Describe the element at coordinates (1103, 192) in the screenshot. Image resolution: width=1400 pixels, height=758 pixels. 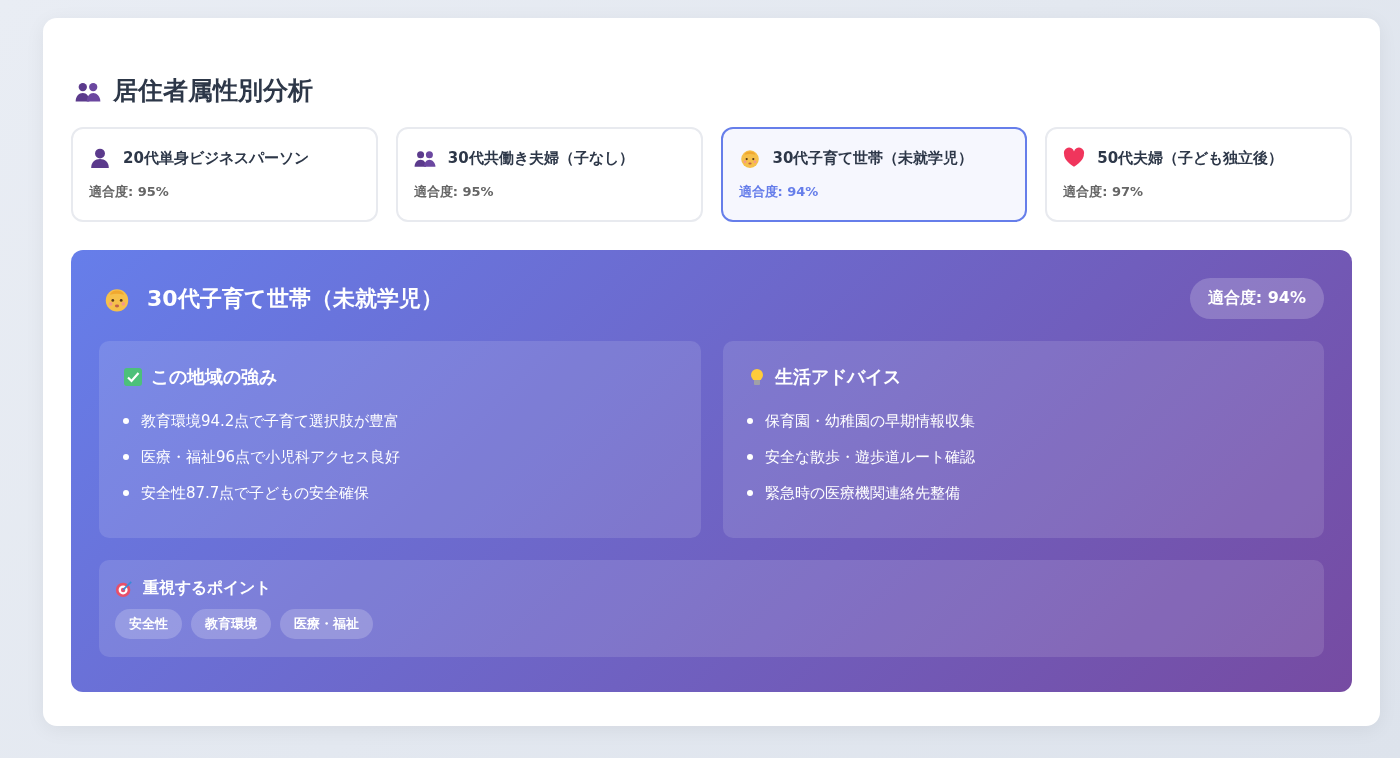
I see `fit-score: 適合度: 97%` at that location.